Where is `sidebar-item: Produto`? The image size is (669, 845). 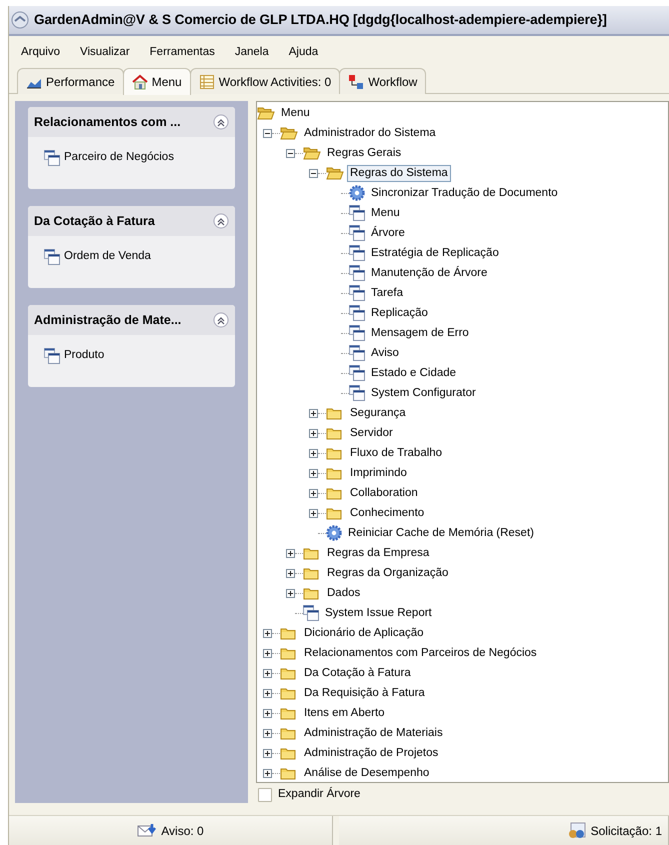 sidebar-item: Produto is located at coordinates (84, 355).